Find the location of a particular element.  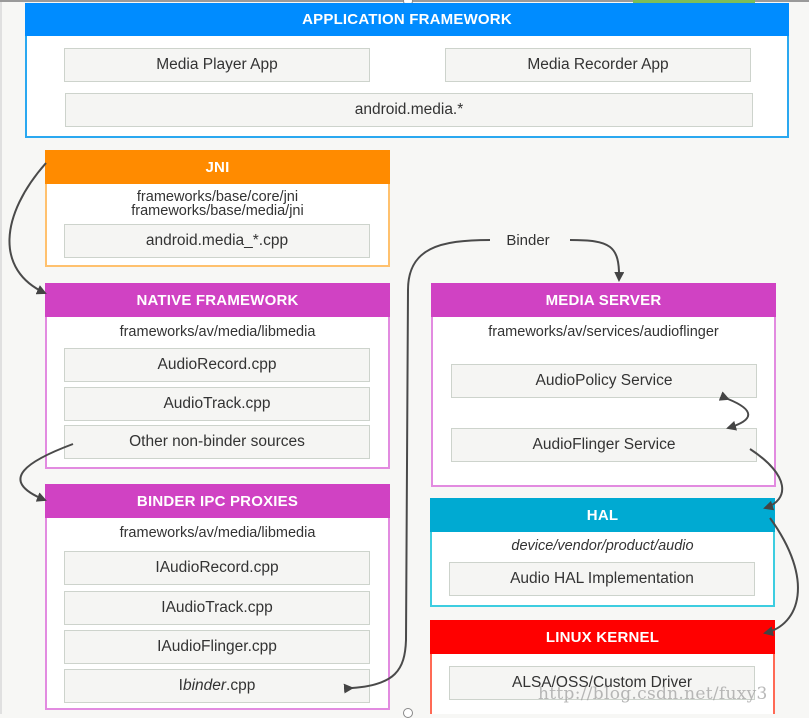

audioflinger-service-item: AudioFlinger Service is located at coordinates (604, 445).